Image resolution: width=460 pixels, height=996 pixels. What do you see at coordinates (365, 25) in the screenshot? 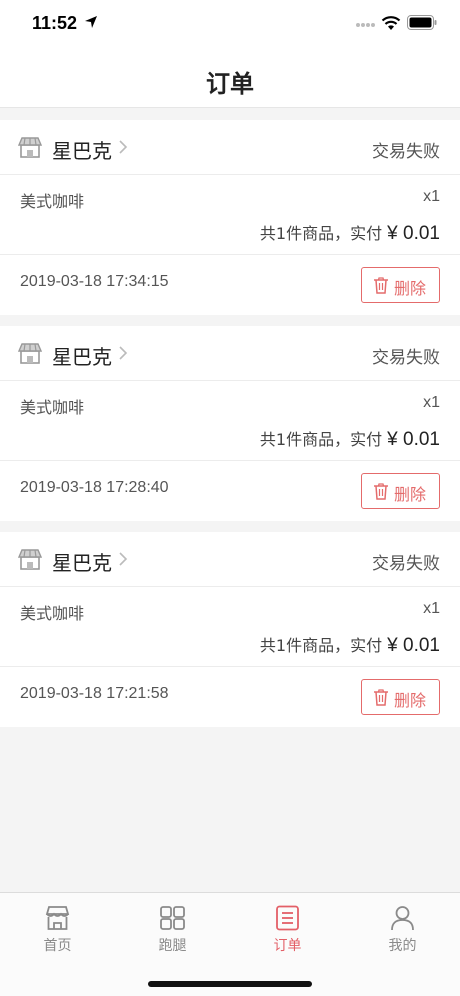
I see `signal-icon` at bounding box center [365, 25].